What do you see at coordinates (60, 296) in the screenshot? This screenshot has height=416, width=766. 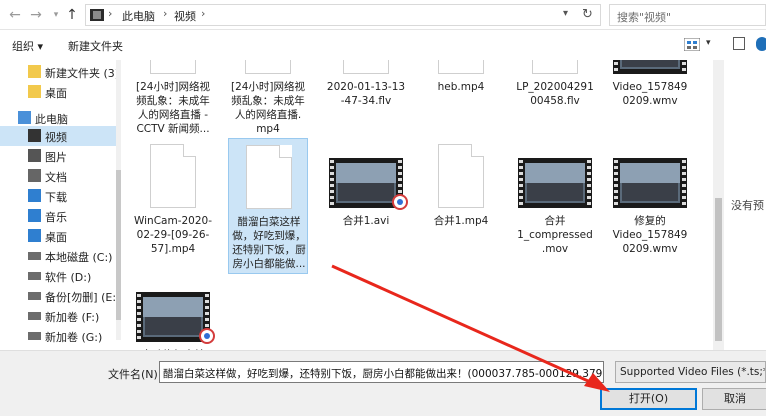 I see `sidebar-item: 备份[勿删] (E:)` at bounding box center [60, 296].